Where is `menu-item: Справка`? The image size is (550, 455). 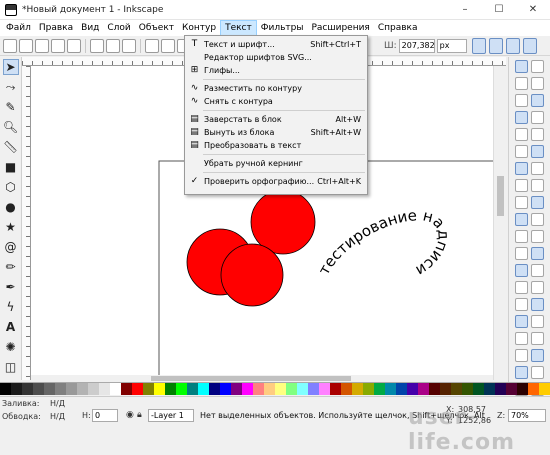 menu-item: Справка is located at coordinates (398, 28).